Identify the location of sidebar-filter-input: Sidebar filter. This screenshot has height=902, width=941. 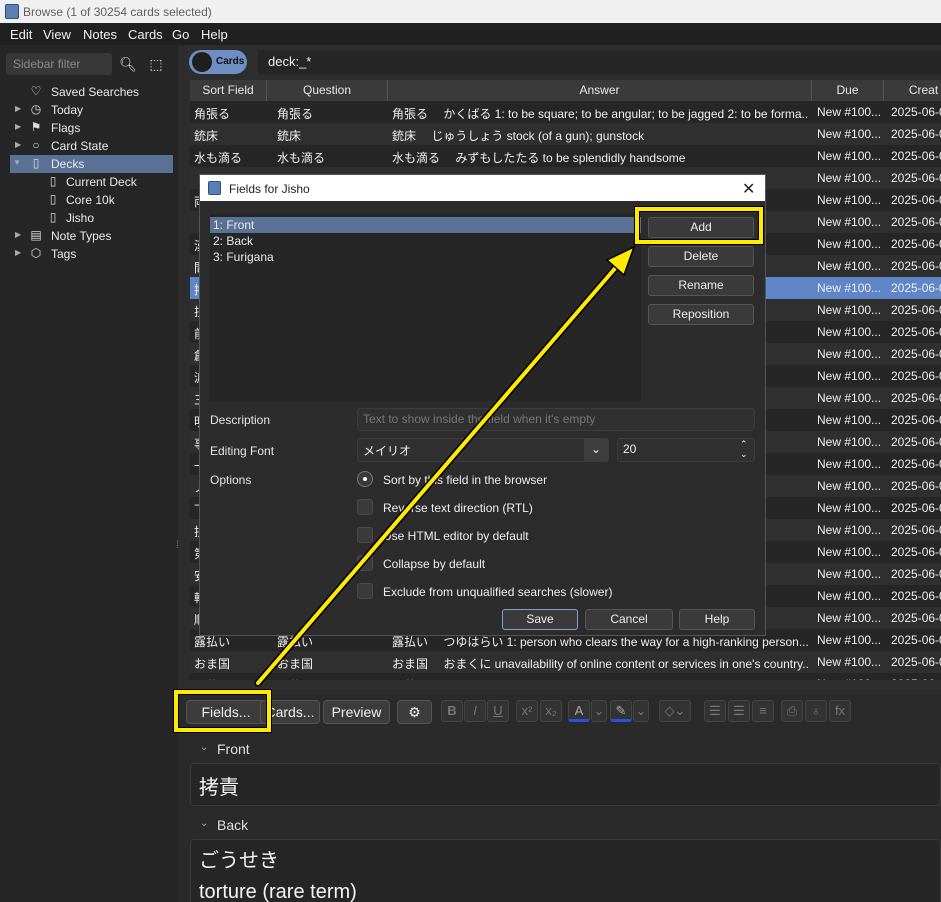
(59, 64).